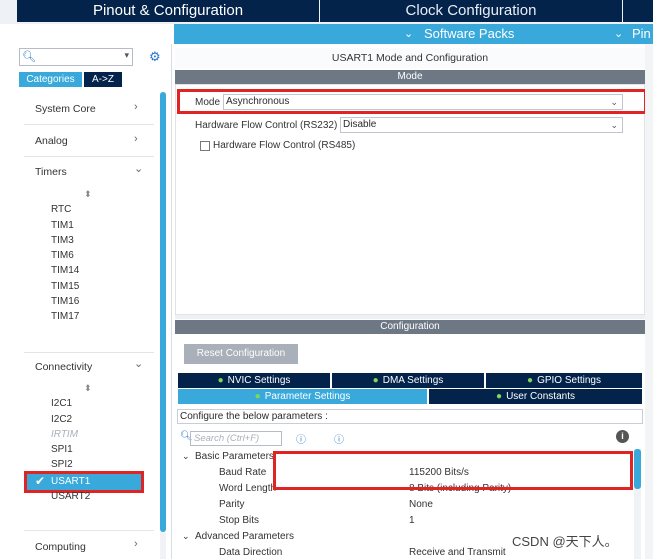 Image resolution: width=653 pixels, height=559 pixels. I want to click on category-analog: Analog, so click(51, 141).